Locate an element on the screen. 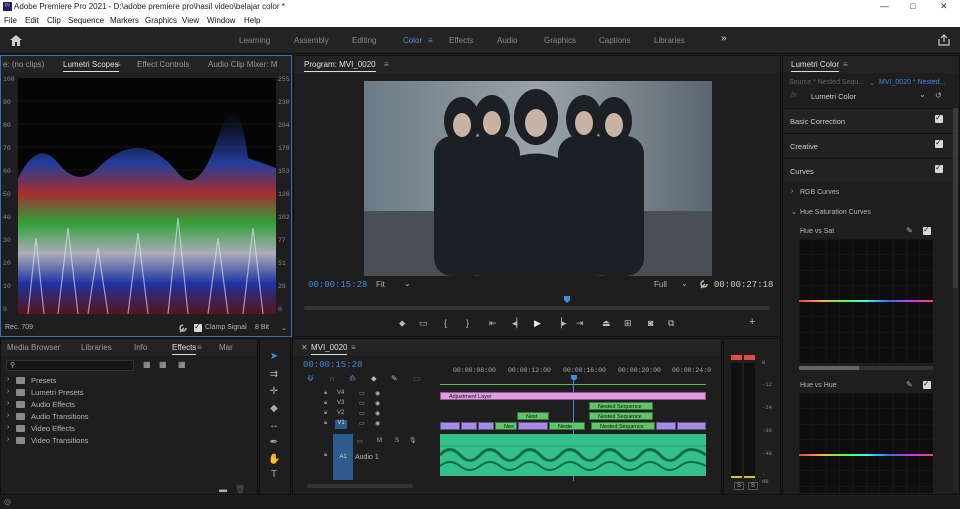 The image size is (960, 509). tab-markers: Mar is located at coordinates (226, 347).